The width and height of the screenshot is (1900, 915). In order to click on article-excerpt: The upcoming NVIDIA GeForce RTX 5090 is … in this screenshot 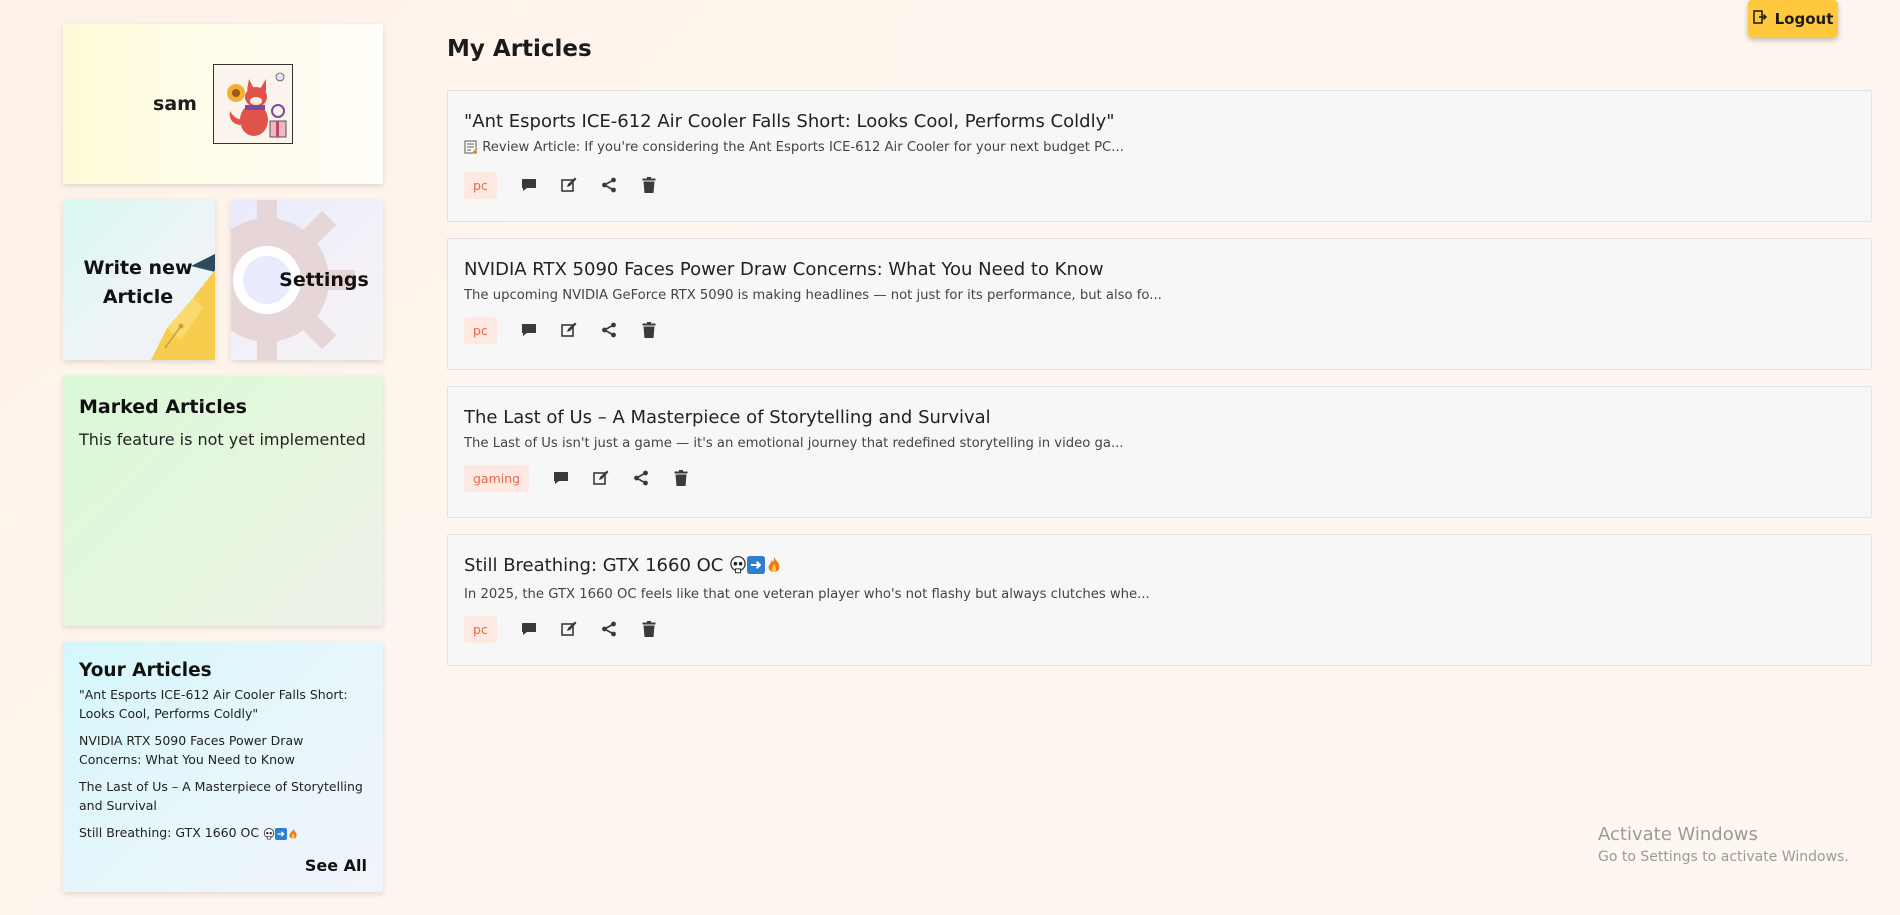, I will do `click(813, 295)`.